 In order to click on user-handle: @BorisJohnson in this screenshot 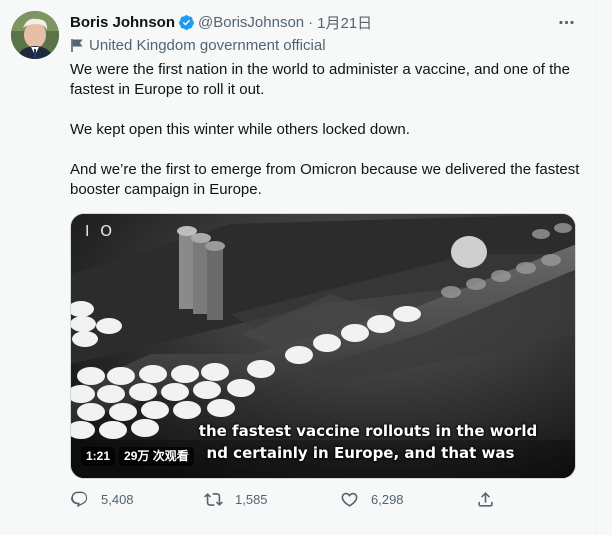, I will do `click(251, 22)`.